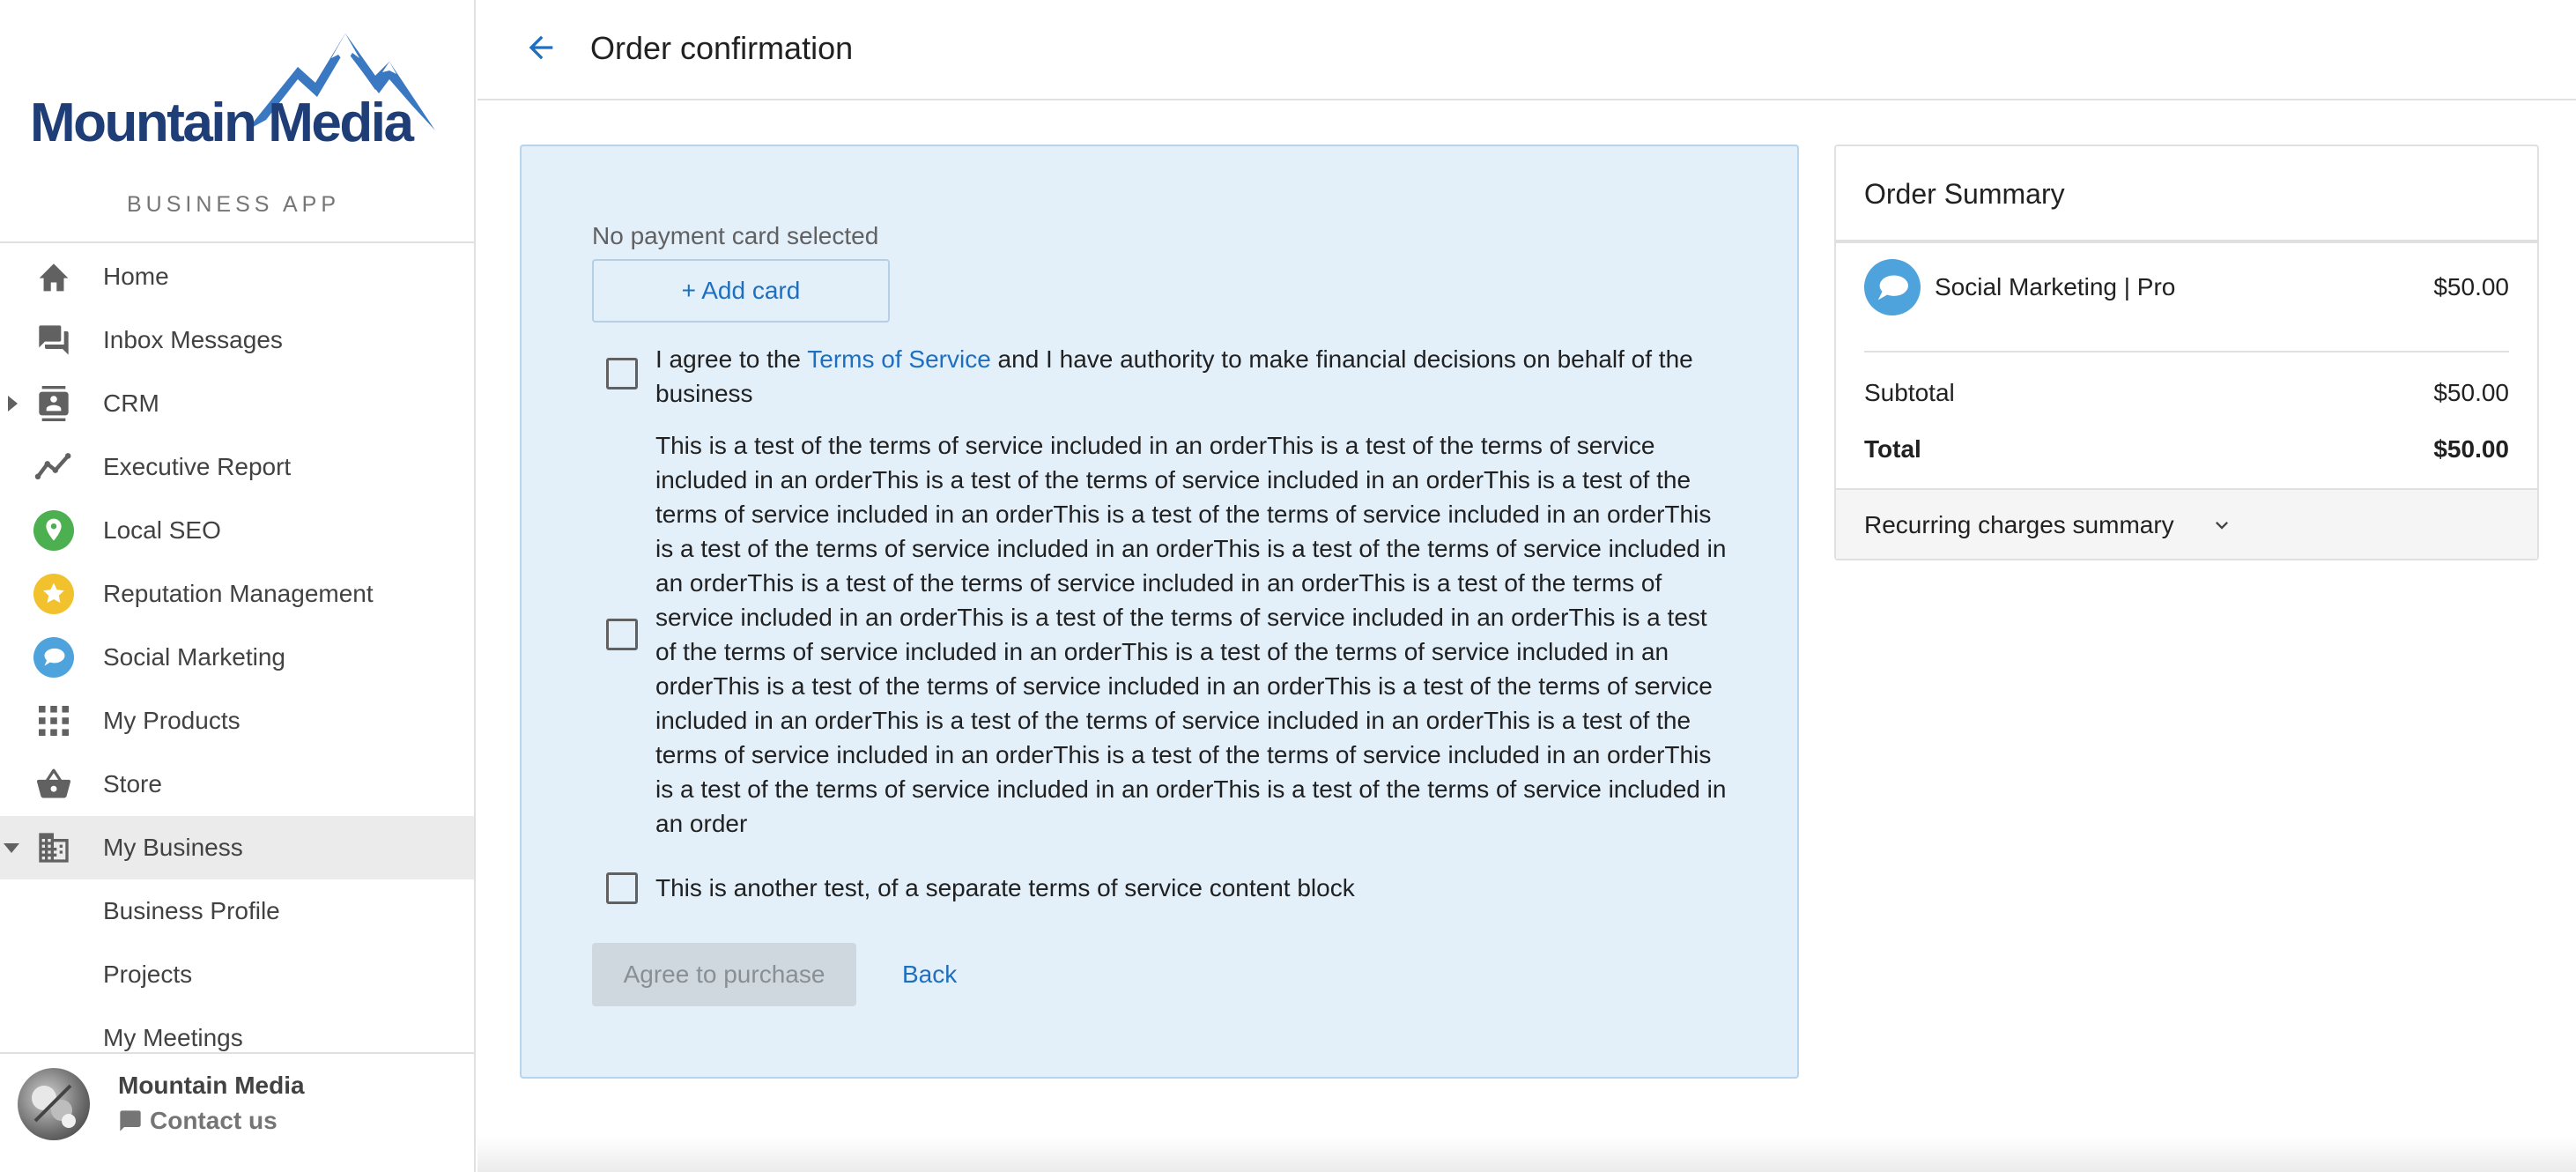  I want to click on star-icon, so click(54, 594).